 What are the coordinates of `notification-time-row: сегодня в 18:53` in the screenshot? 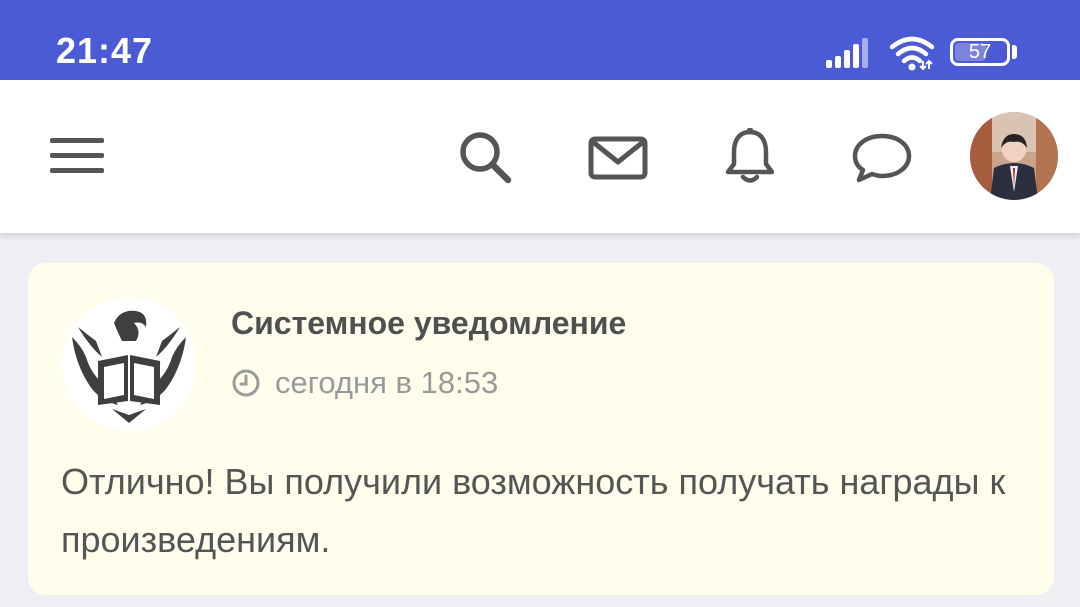 It's located at (364, 383).